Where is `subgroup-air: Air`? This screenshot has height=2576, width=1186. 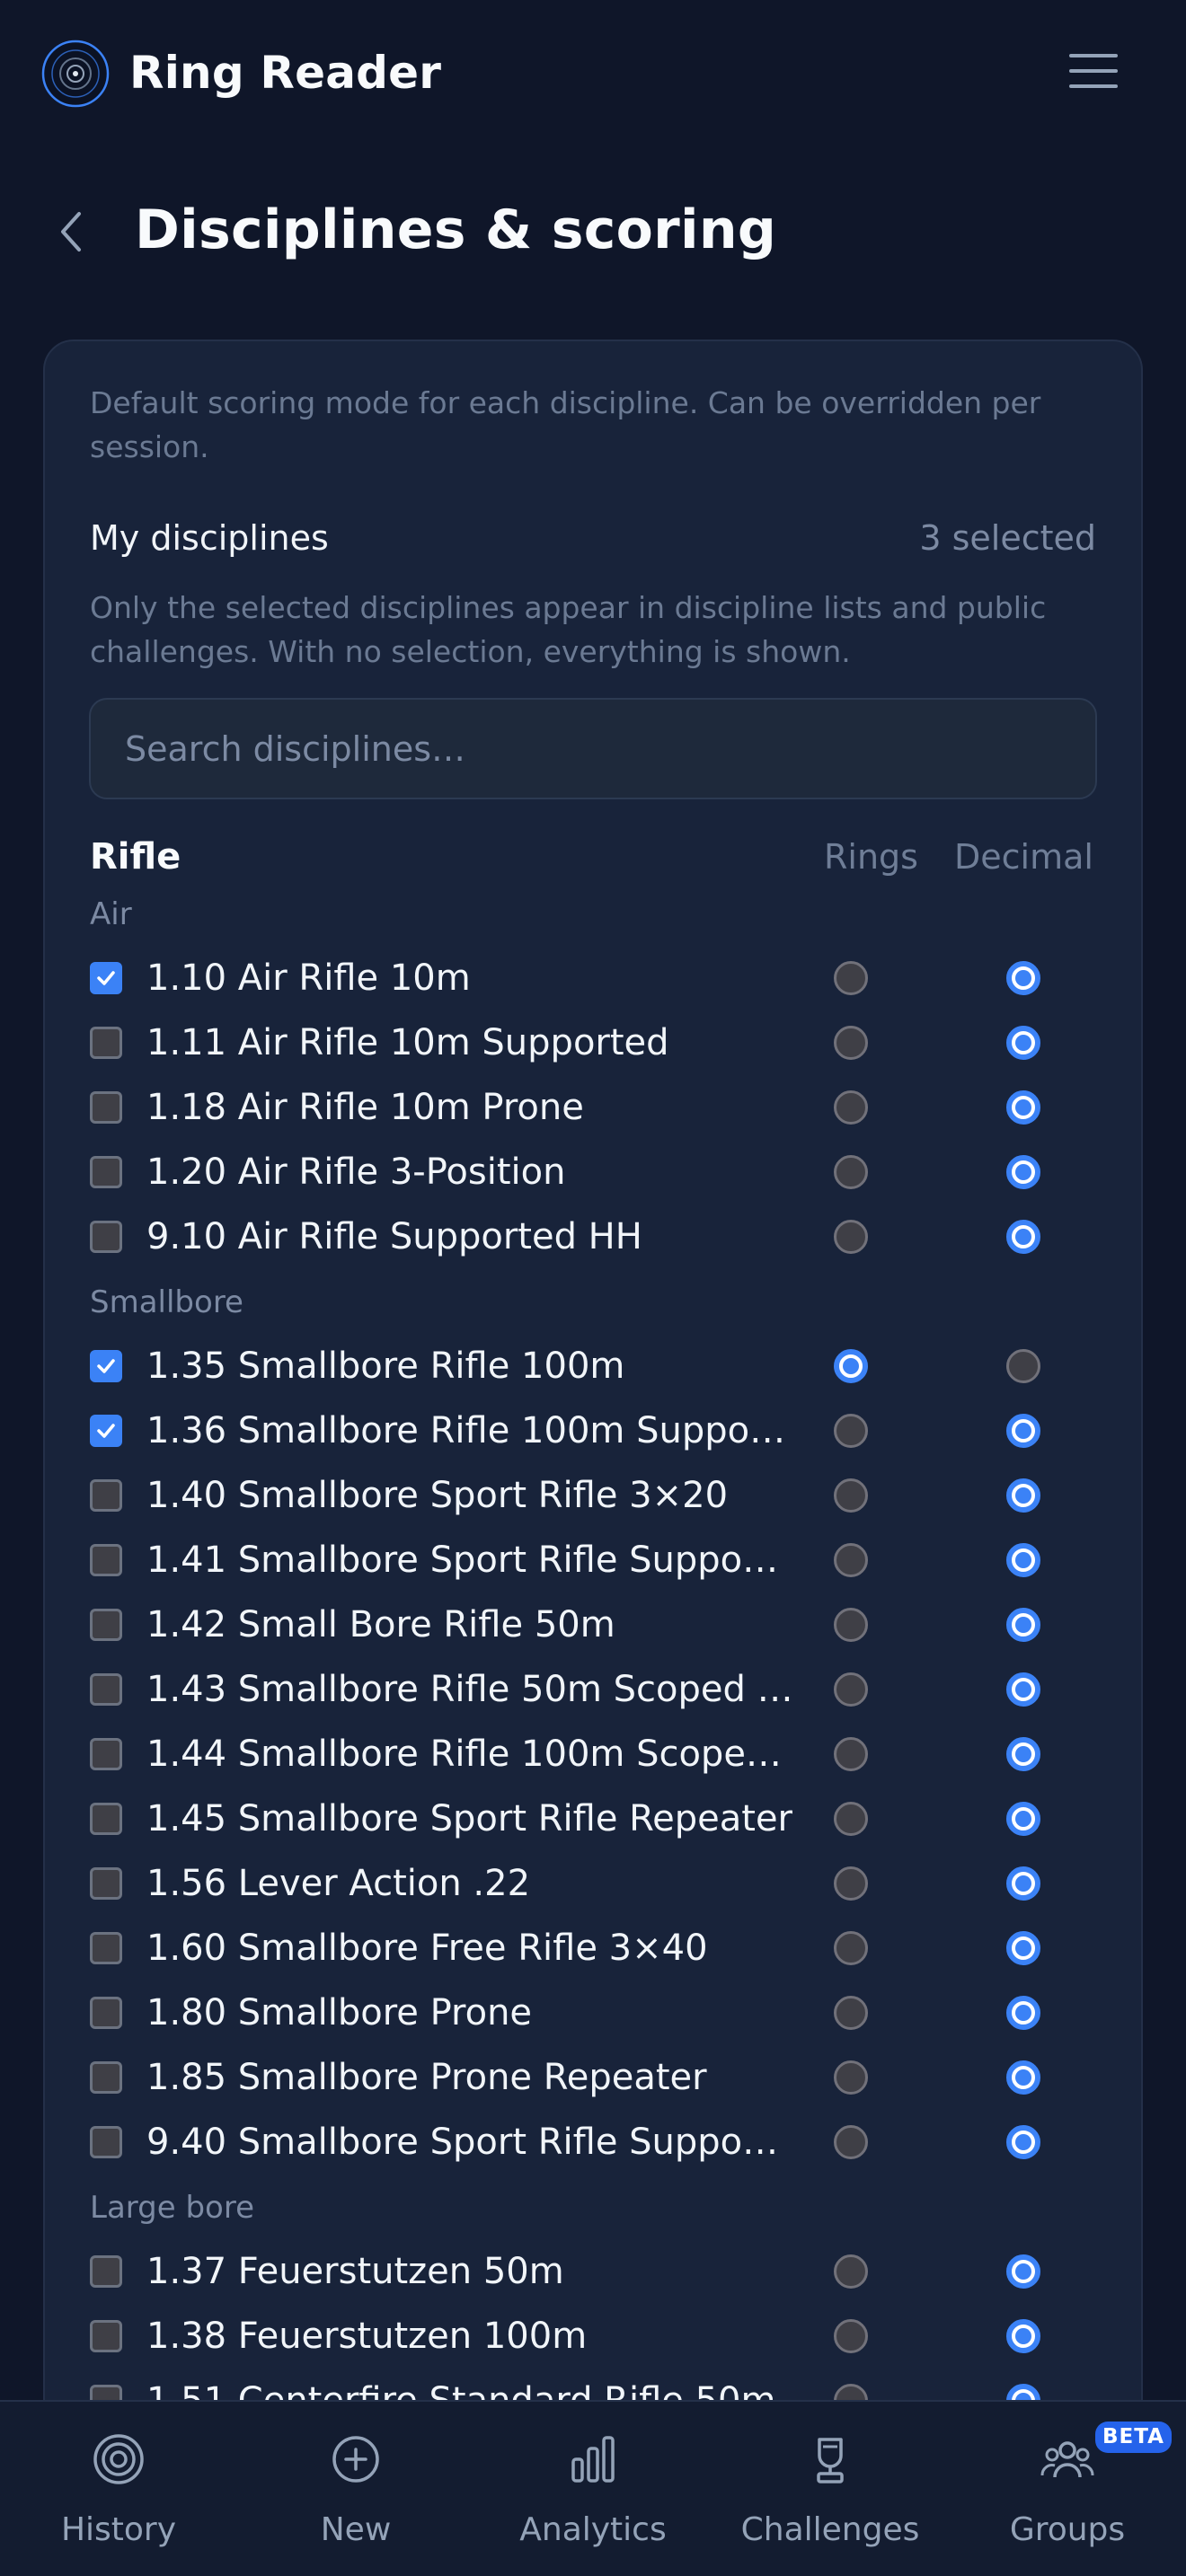 subgroup-air: Air is located at coordinates (111, 914).